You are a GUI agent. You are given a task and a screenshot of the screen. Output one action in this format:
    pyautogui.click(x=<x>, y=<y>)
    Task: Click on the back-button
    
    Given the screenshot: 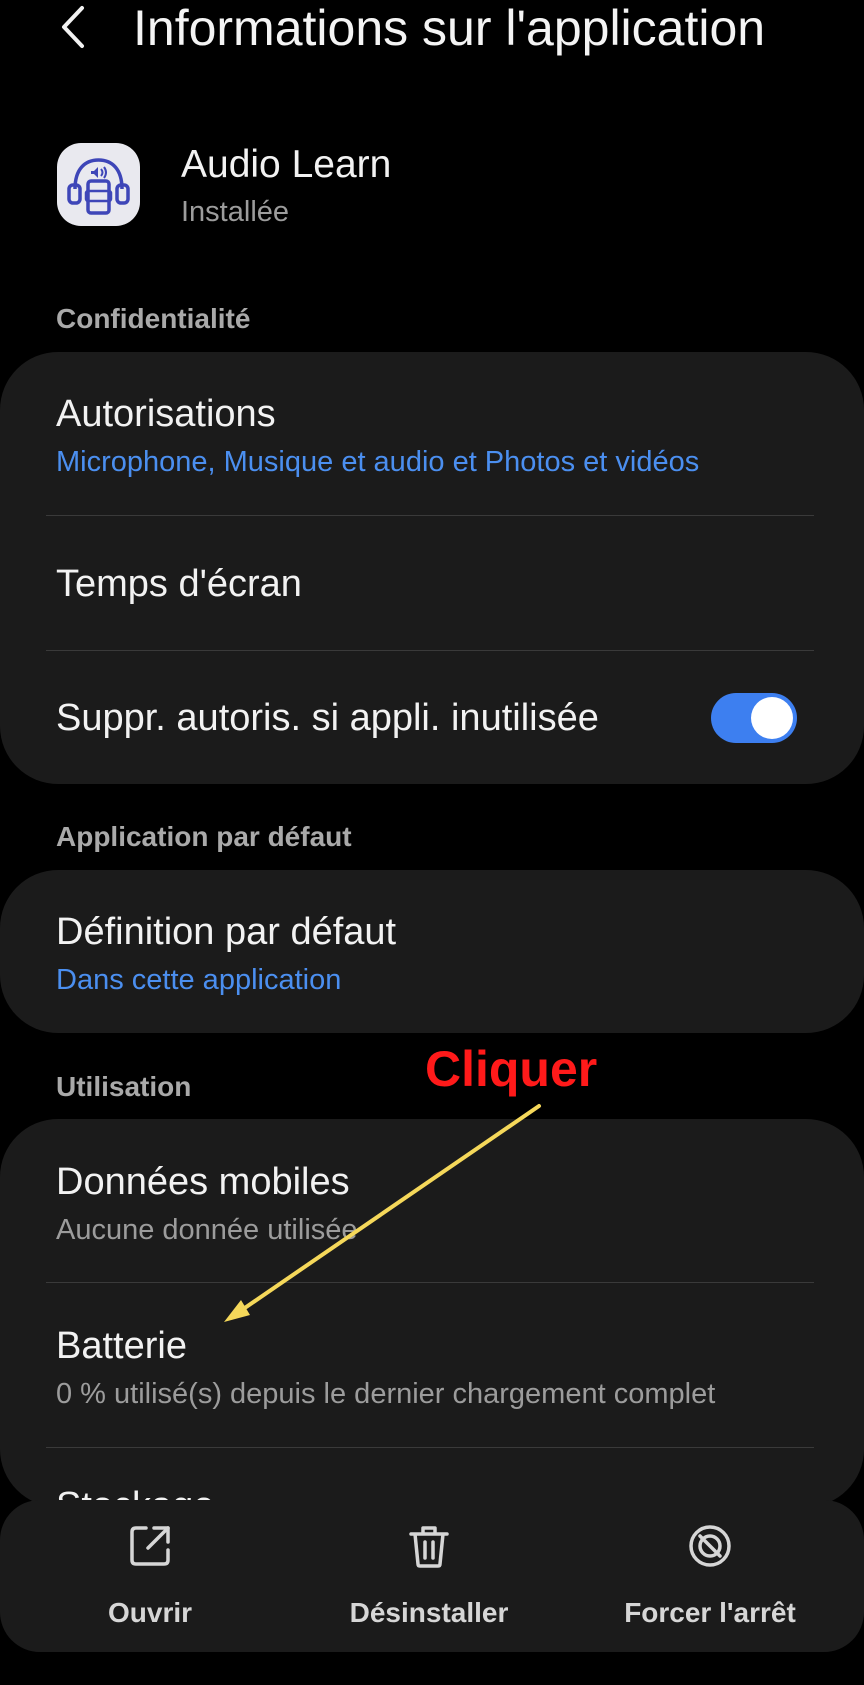 What is the action you would take?
    pyautogui.click(x=74, y=26)
    